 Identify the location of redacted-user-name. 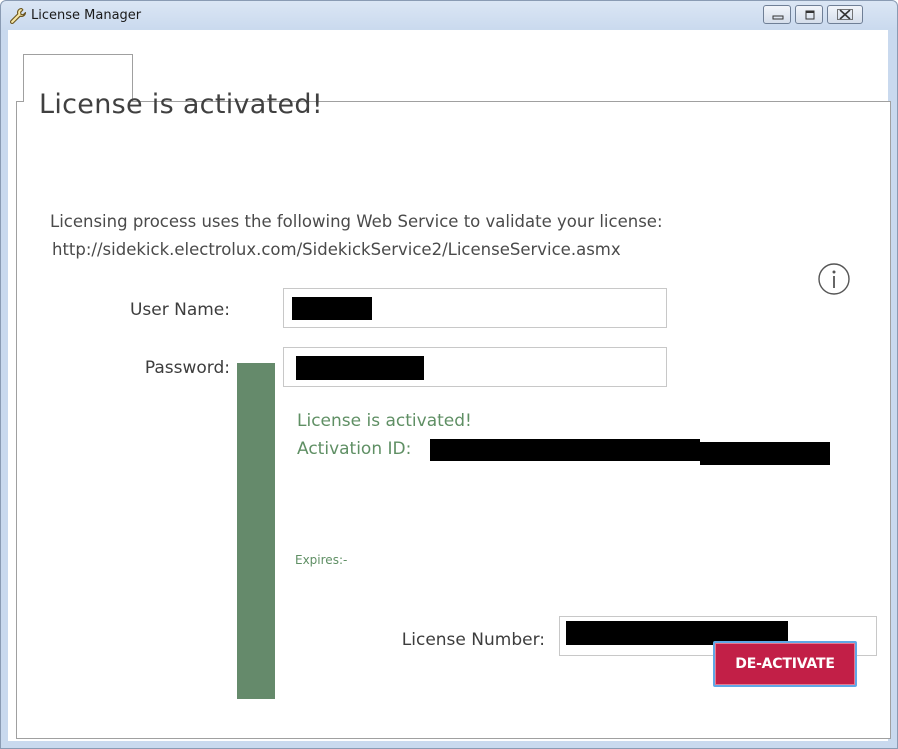
(332, 308).